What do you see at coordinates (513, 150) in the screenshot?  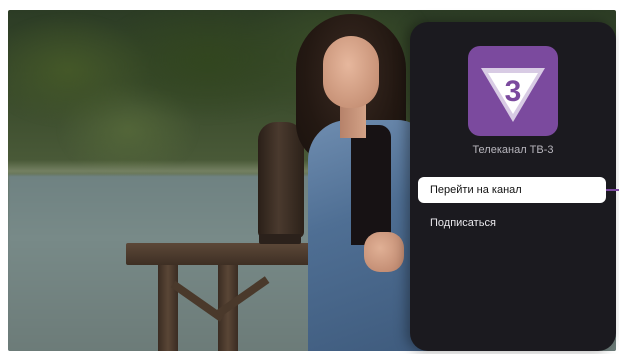 I see `channel-name: Телеканал ТВ-3` at bounding box center [513, 150].